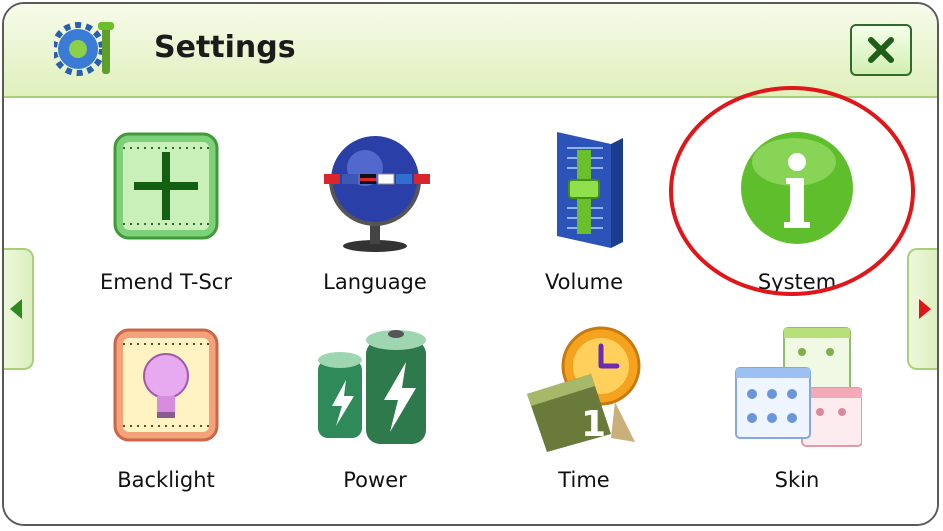 Image resolution: width=943 pixels, height=531 pixels. What do you see at coordinates (584, 282) in the screenshot?
I see `tile-label: Volume` at bounding box center [584, 282].